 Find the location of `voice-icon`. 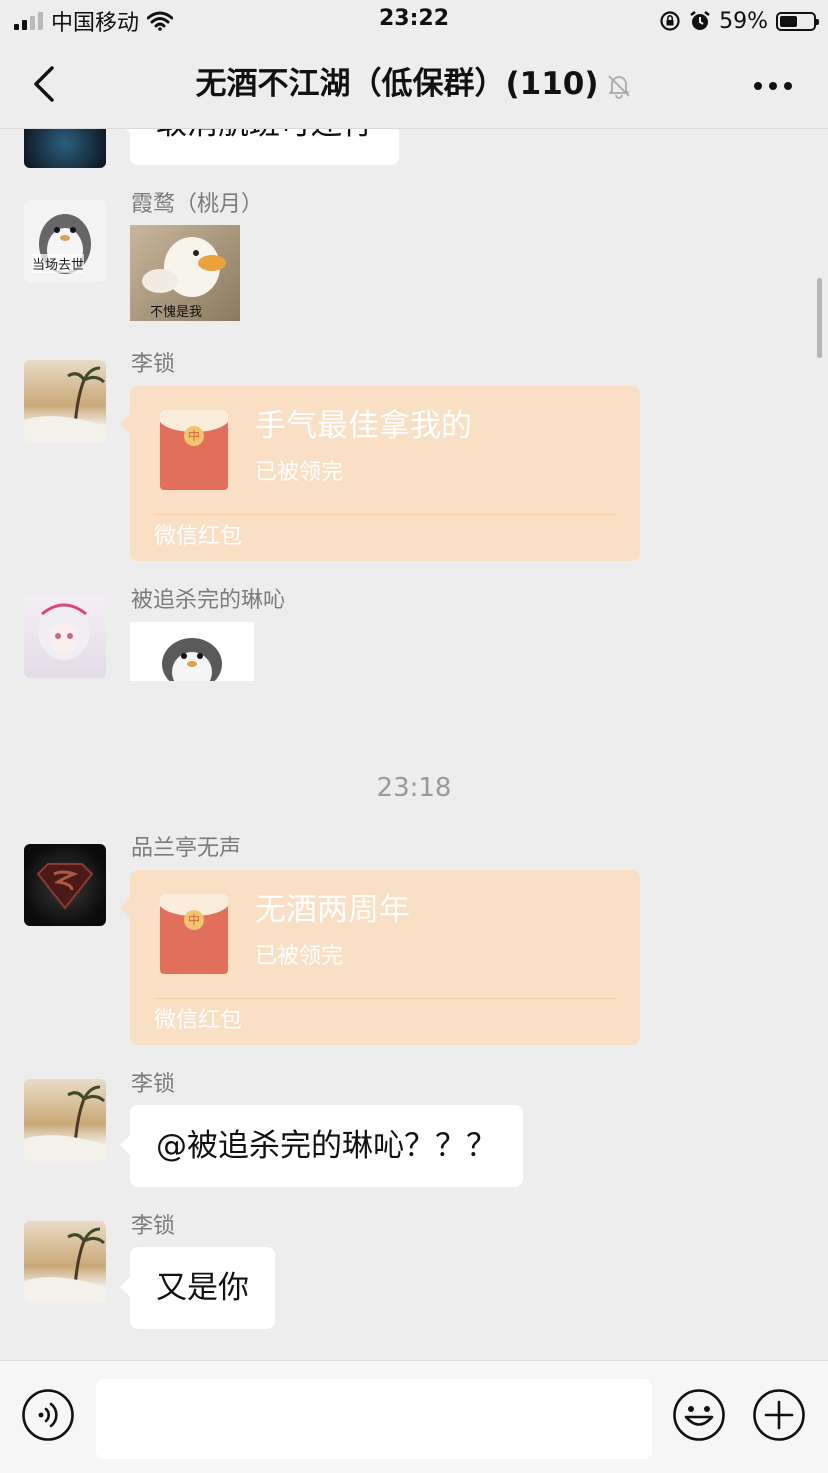

voice-icon is located at coordinates (48, 1415).